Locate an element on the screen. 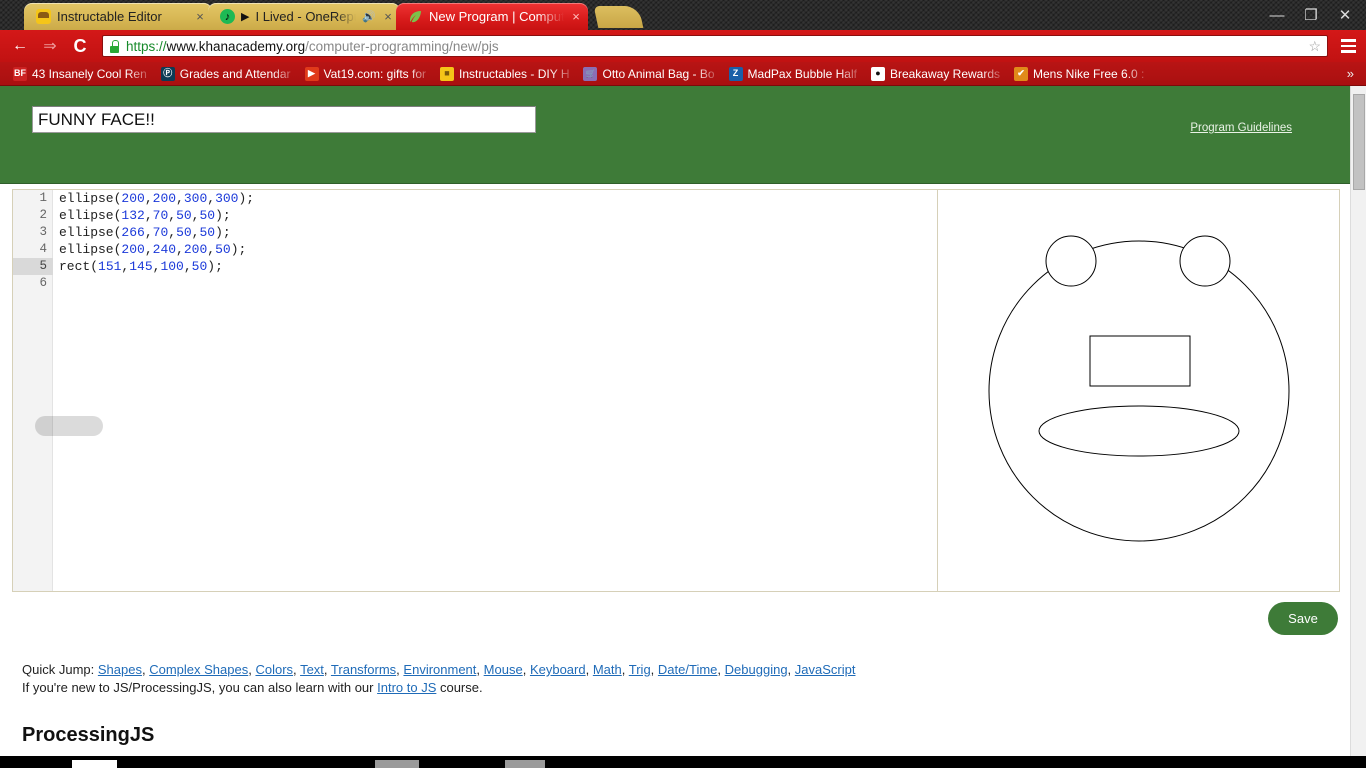  minimize-icon: — is located at coordinates (1277, 15).